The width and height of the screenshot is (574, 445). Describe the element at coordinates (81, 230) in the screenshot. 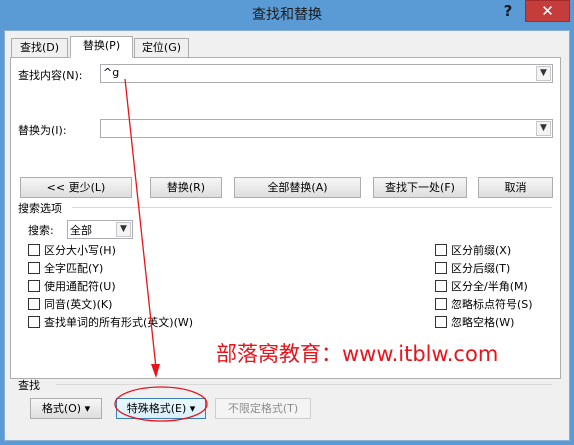

I see `search-direction-value: 全部` at that location.